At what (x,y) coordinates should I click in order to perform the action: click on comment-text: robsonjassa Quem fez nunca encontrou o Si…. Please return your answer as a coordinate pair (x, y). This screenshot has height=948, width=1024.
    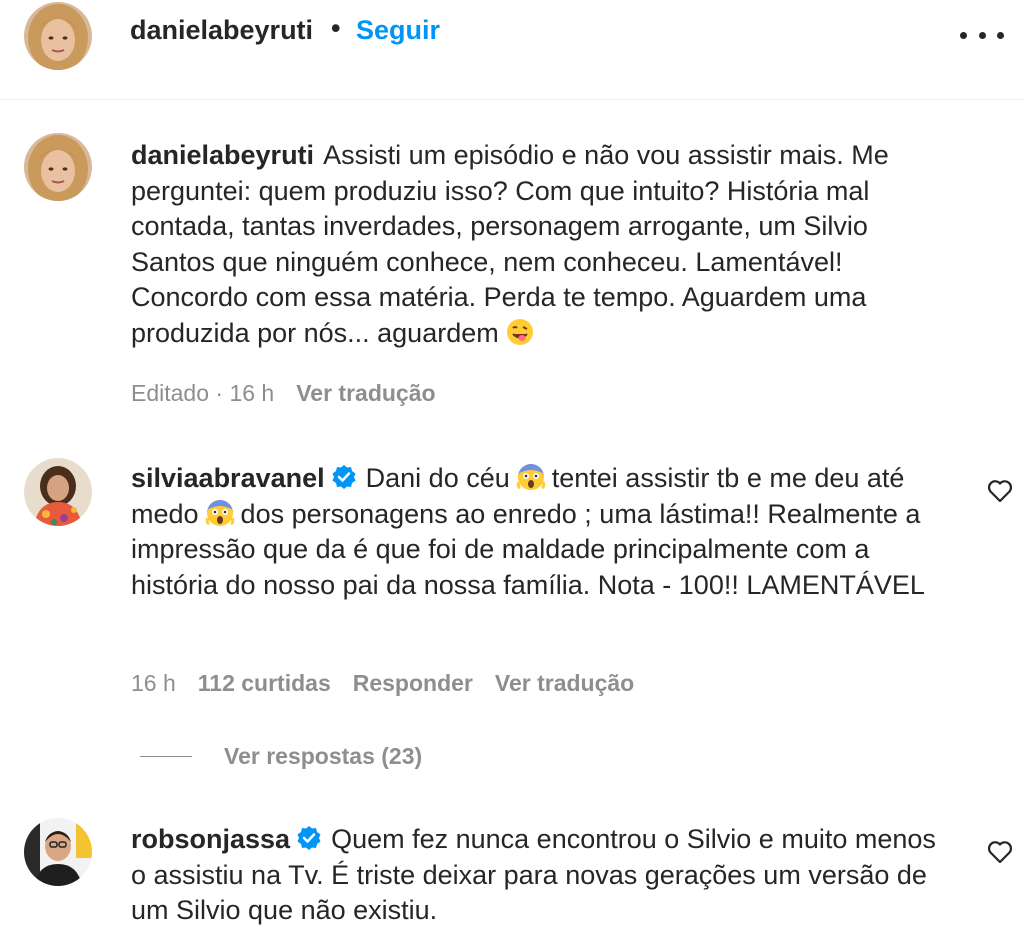
    Looking at the image, I should click on (541, 875).